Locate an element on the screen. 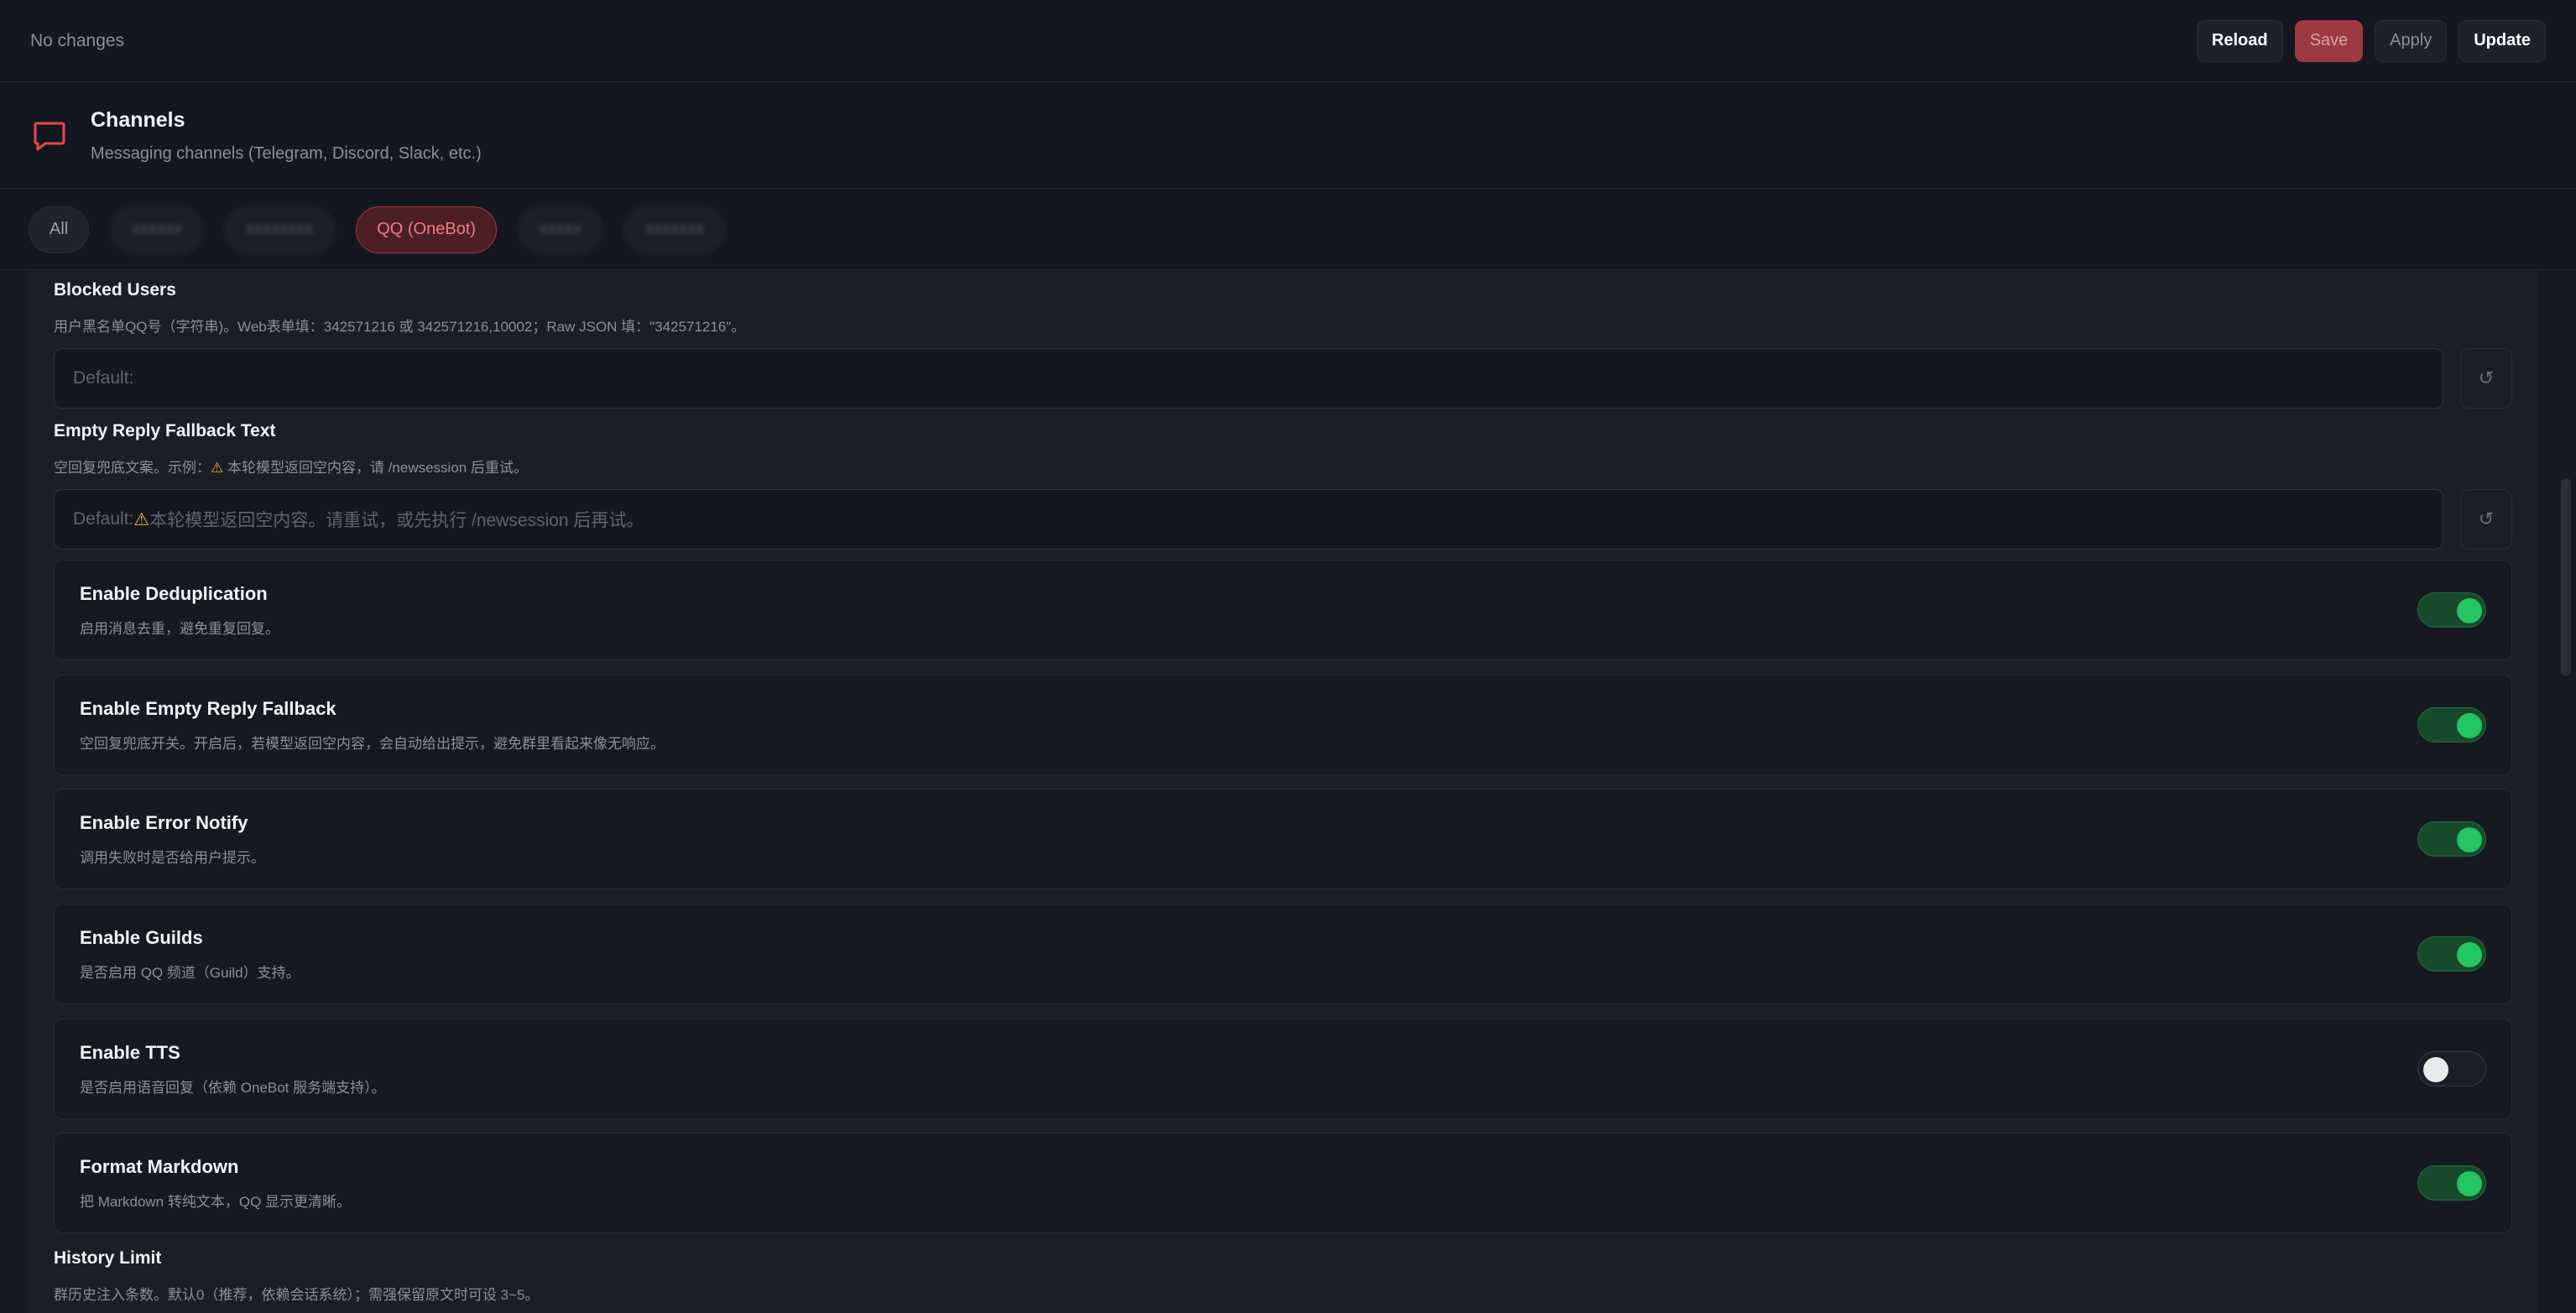 The height and width of the screenshot is (1313, 2576). toggle-card-guilds: Enable Guilds 是否启用 QQ 频道（Guild）支持。 is located at coordinates (1283, 954).